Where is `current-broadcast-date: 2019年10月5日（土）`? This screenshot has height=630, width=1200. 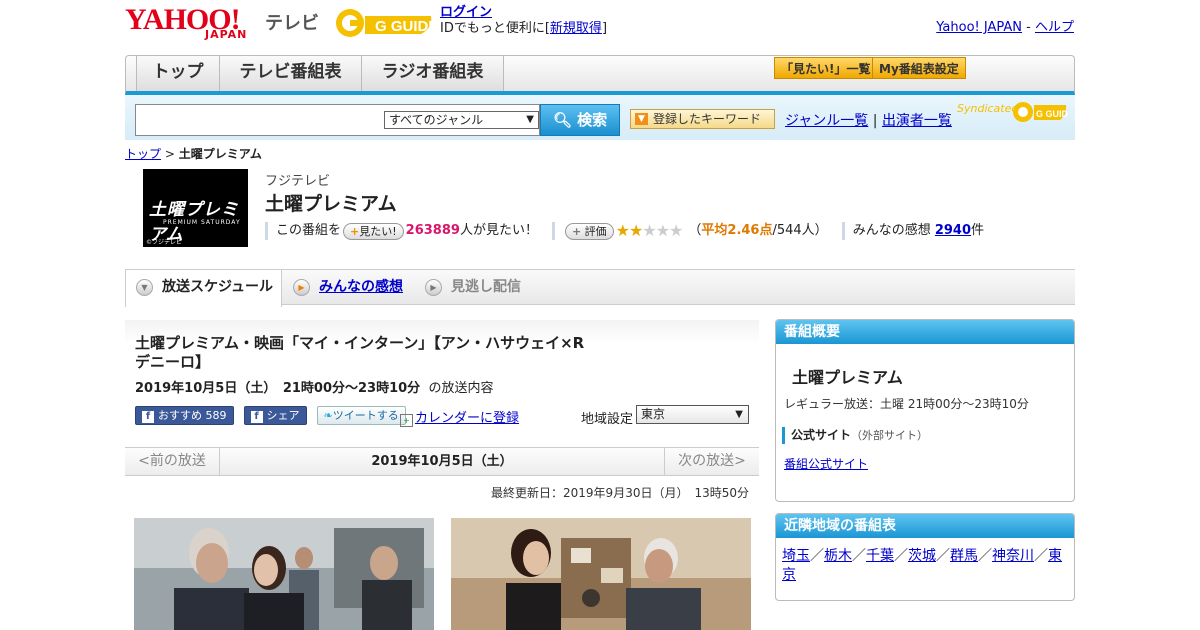 current-broadcast-date: 2019年10月5日（土） is located at coordinates (442, 461).